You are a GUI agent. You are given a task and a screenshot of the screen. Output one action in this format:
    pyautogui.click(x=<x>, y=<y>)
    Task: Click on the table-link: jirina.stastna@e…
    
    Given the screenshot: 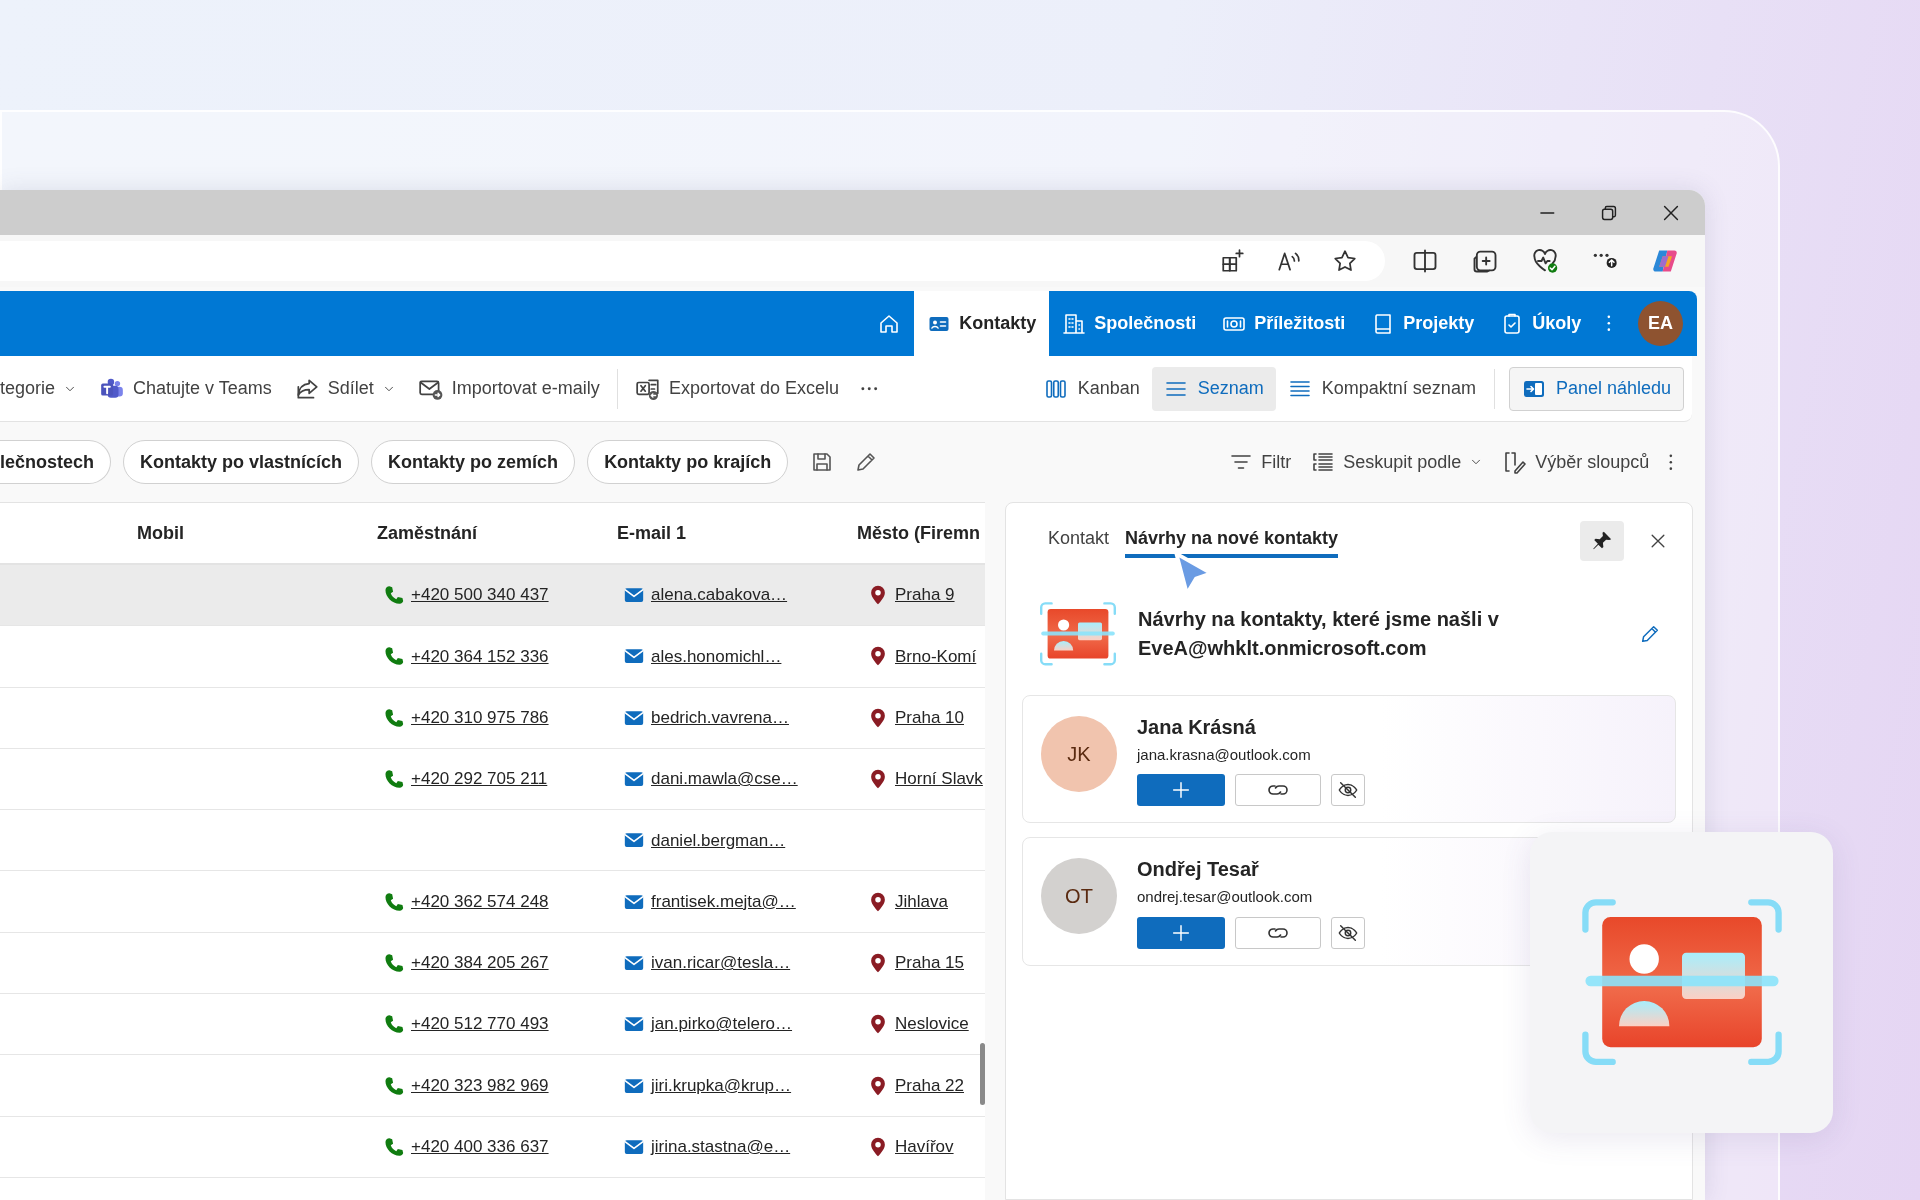 What is the action you would take?
    pyautogui.click(x=721, y=1147)
    